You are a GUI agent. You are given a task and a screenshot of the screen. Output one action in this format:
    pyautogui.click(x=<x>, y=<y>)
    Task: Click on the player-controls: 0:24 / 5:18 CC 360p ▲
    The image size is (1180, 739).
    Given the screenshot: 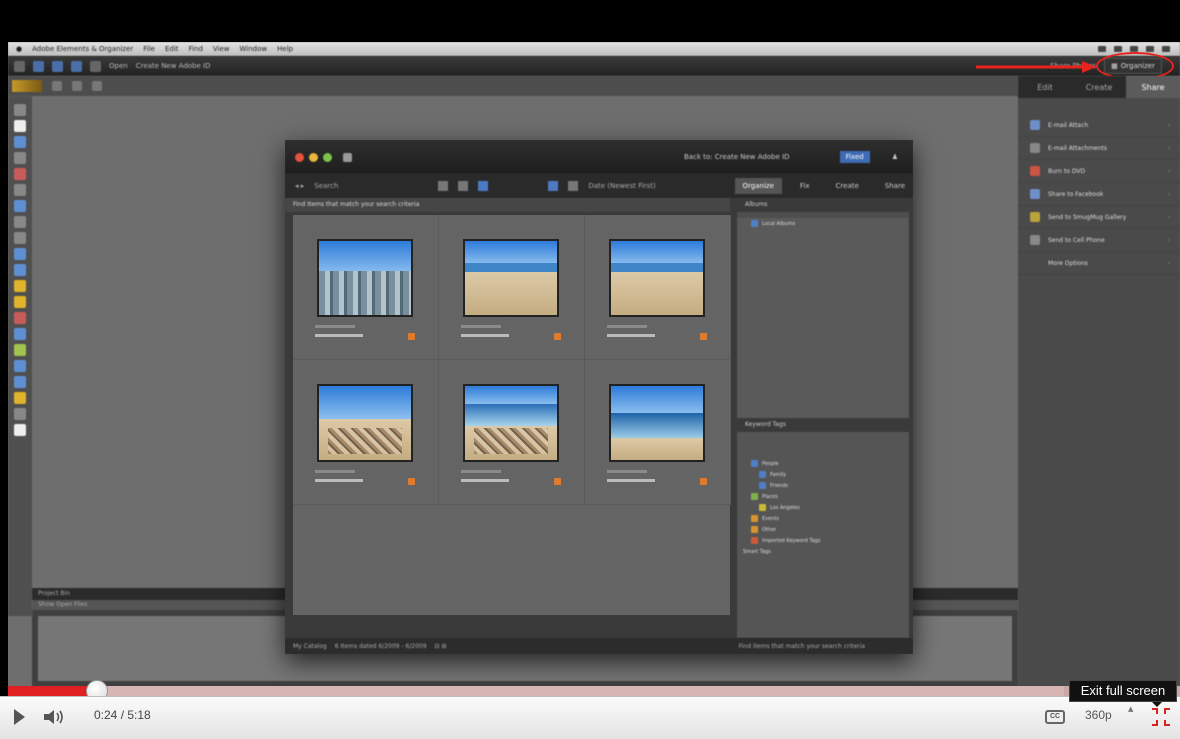 What is the action you would take?
    pyautogui.click(x=590, y=717)
    